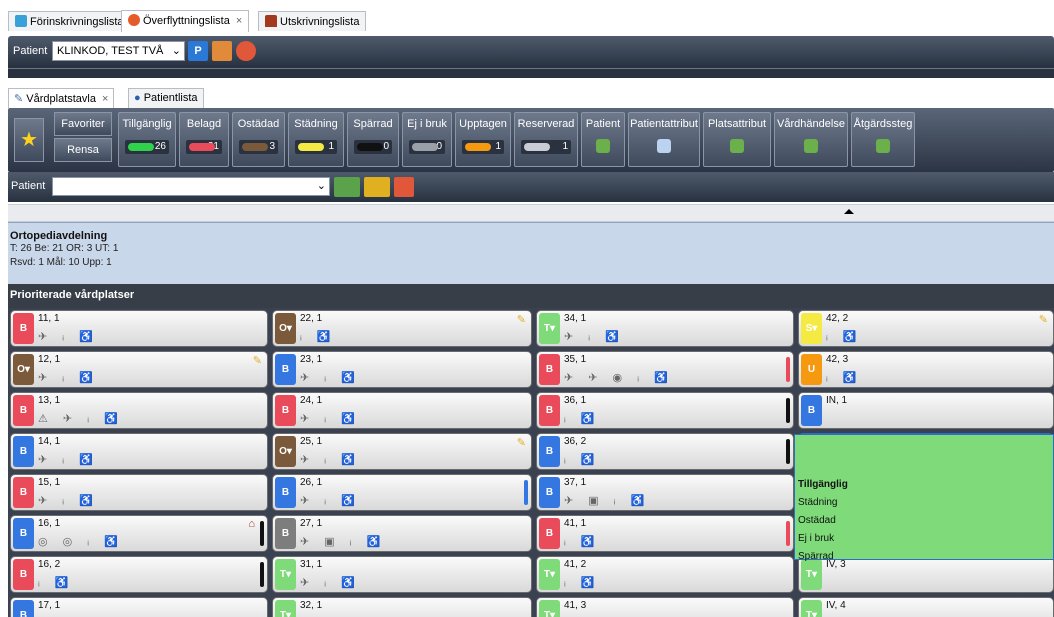 The height and width of the screenshot is (617, 1054). Describe the element at coordinates (191, 186) in the screenshot. I see `patient-search-input: ⌄` at that location.